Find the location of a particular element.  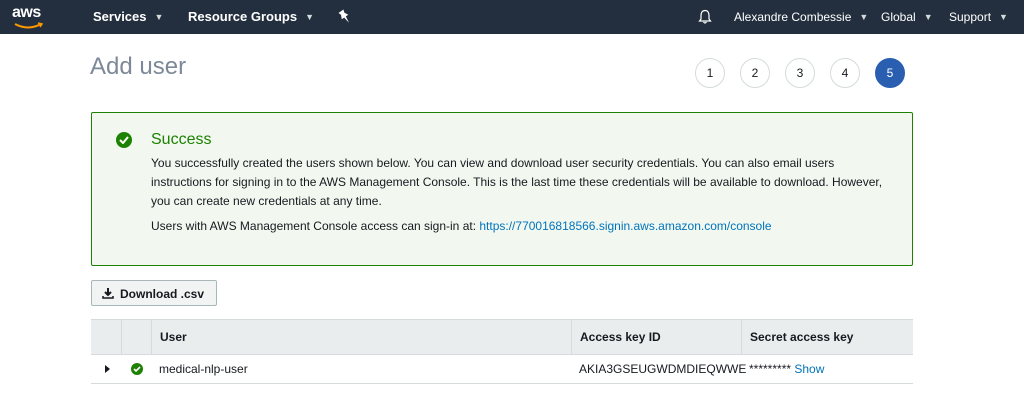

table-header: User Access key ID Secret access key is located at coordinates (502, 337).